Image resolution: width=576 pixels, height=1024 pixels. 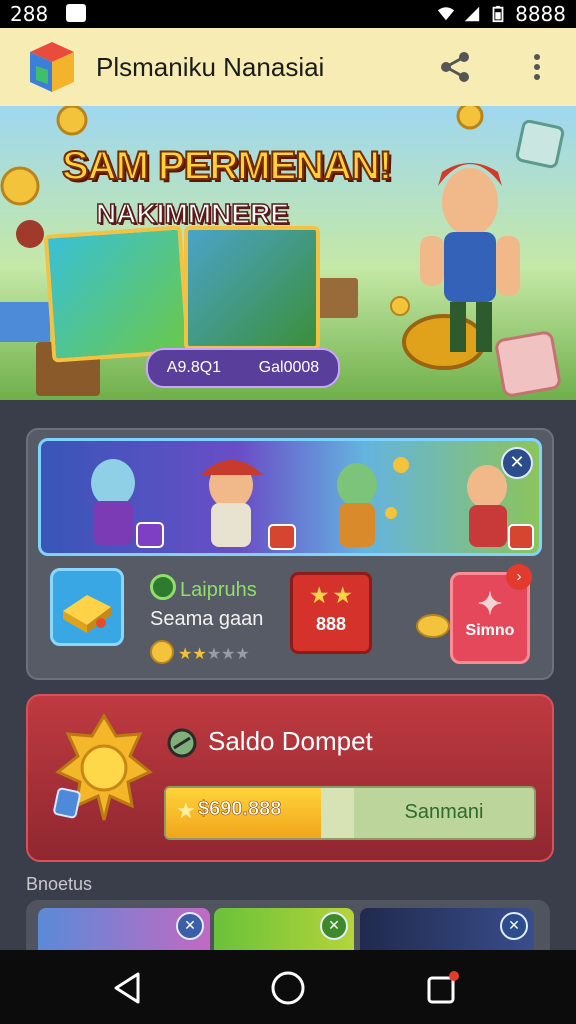 I want to click on game-rating: ★★★★★, so click(x=200, y=652).